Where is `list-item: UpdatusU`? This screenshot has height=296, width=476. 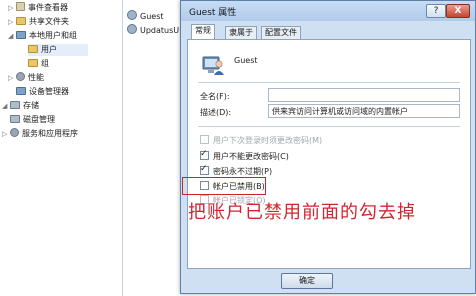
list-item: UpdatusU is located at coordinates (153, 30).